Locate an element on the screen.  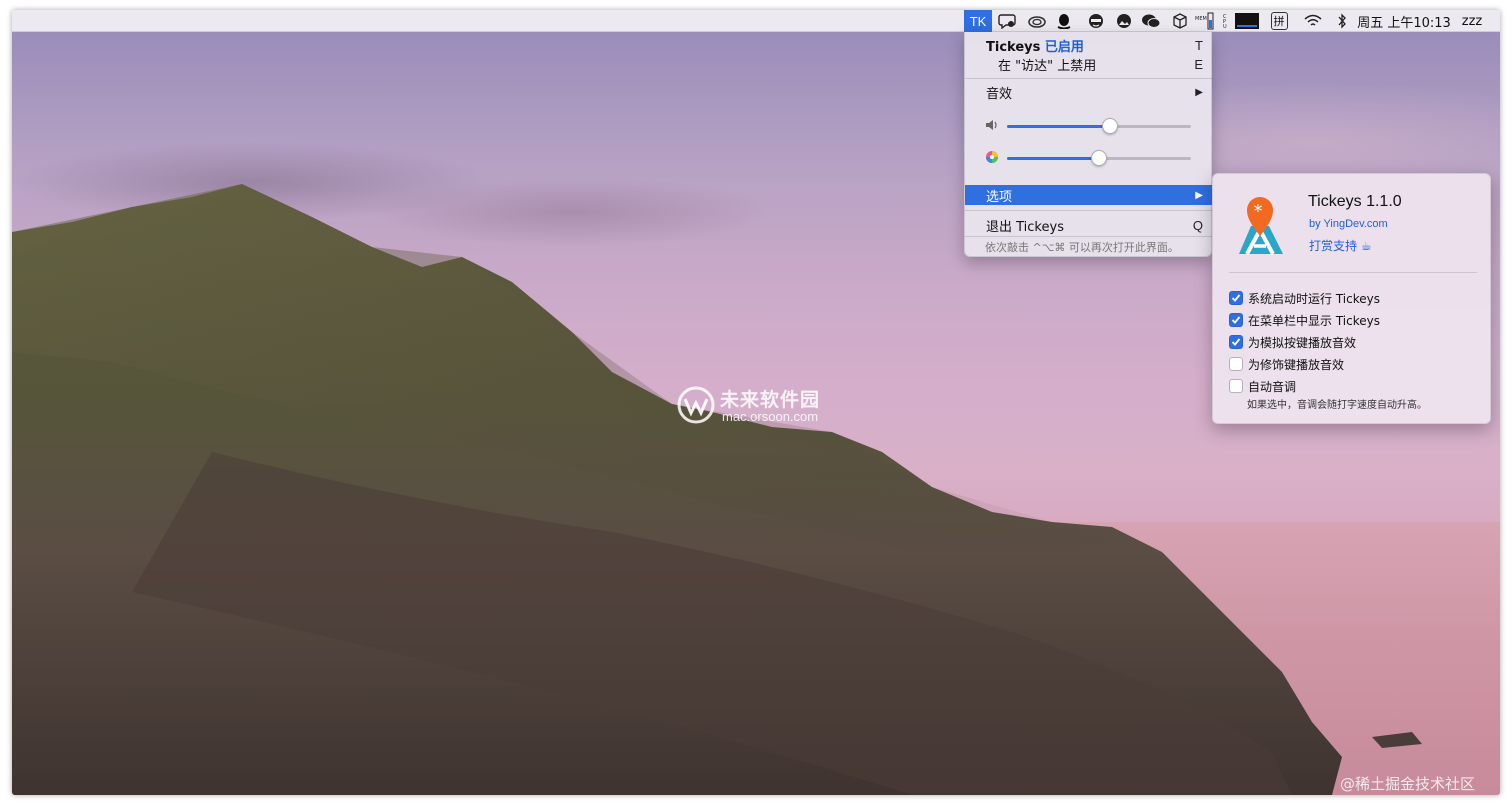
cube-icon is located at coordinates (1180, 21).